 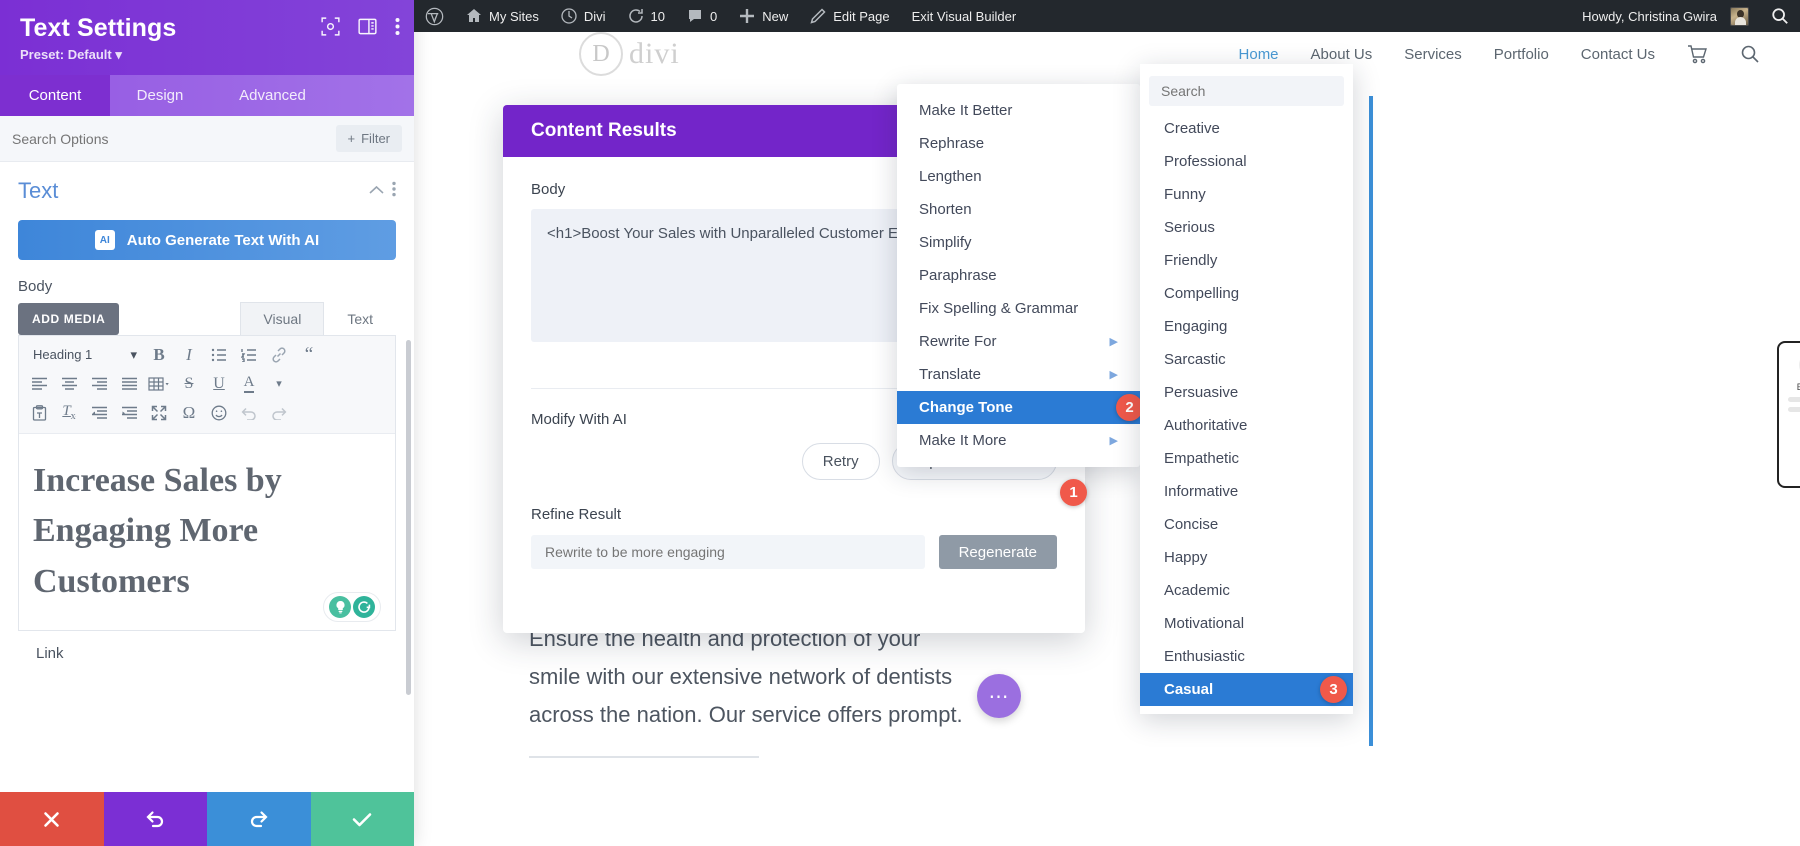 I want to click on tab-visual: Visual, so click(x=282, y=318).